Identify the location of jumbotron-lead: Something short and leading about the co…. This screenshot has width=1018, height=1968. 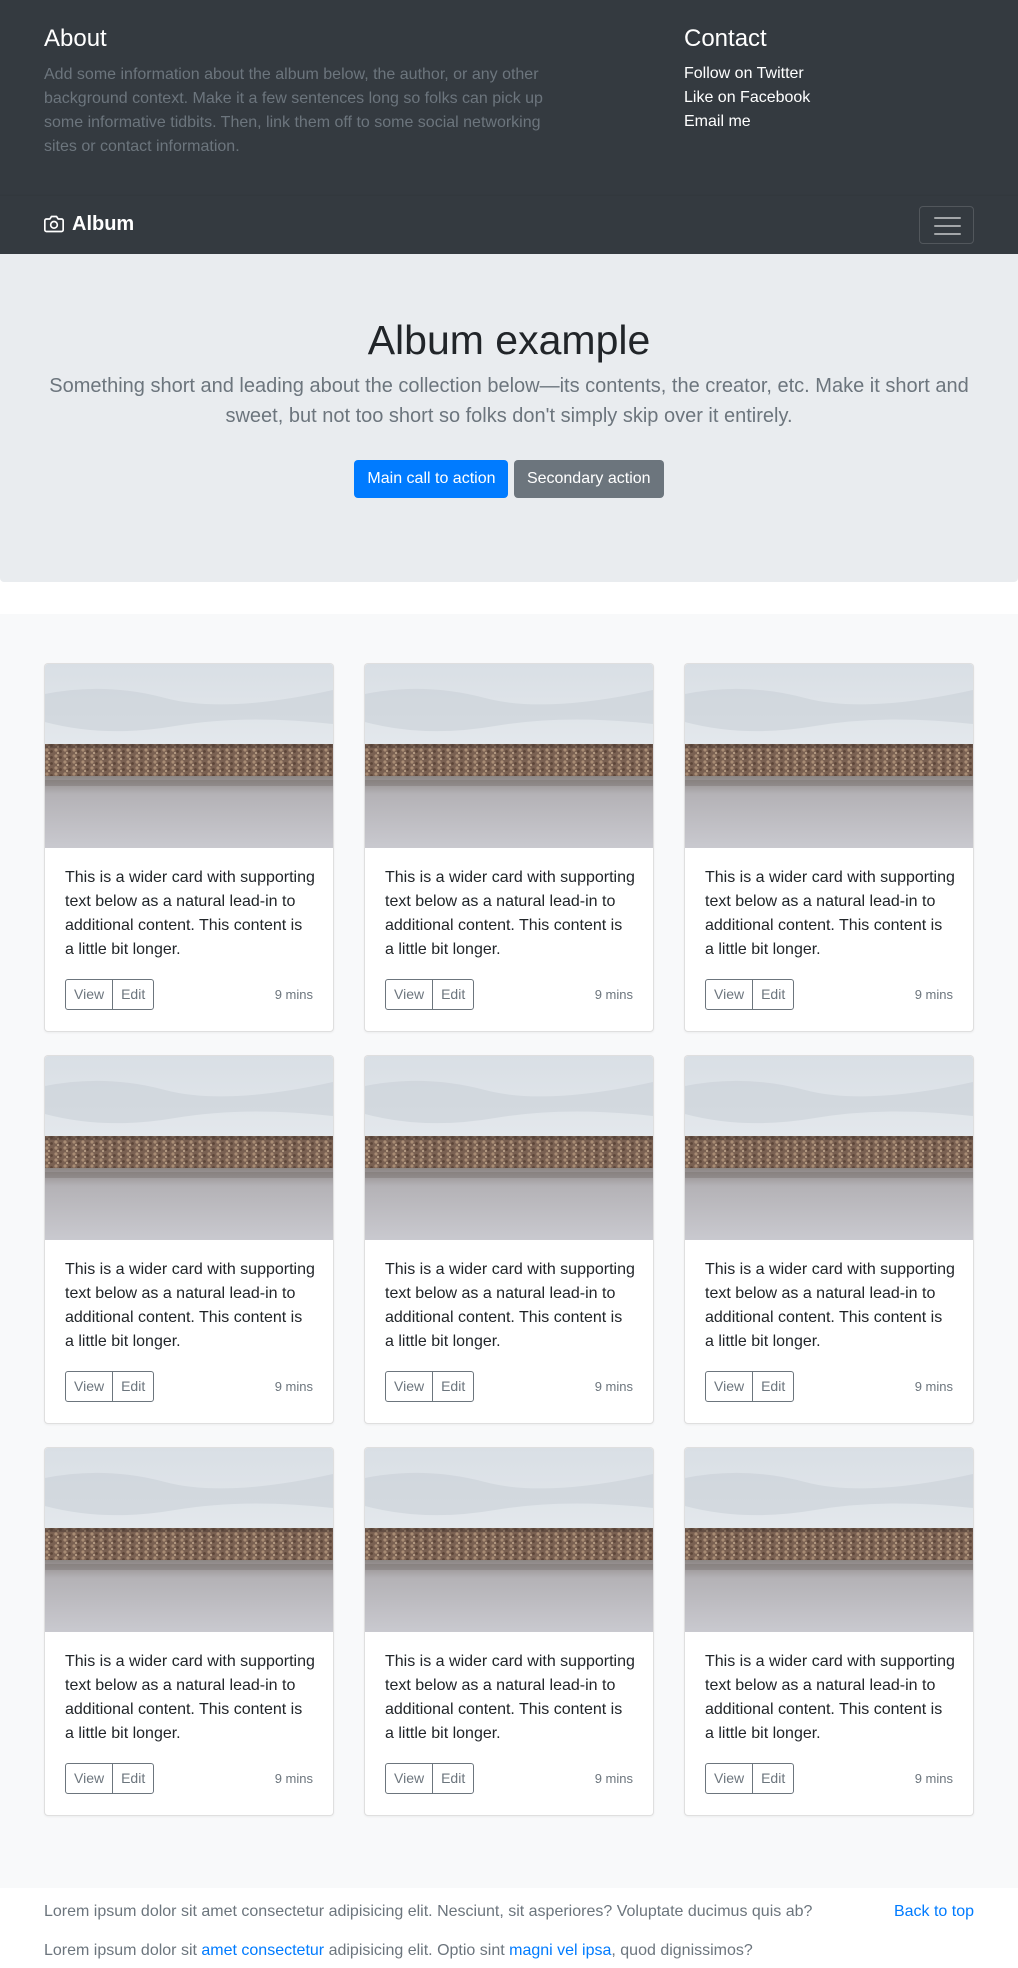
(509, 401).